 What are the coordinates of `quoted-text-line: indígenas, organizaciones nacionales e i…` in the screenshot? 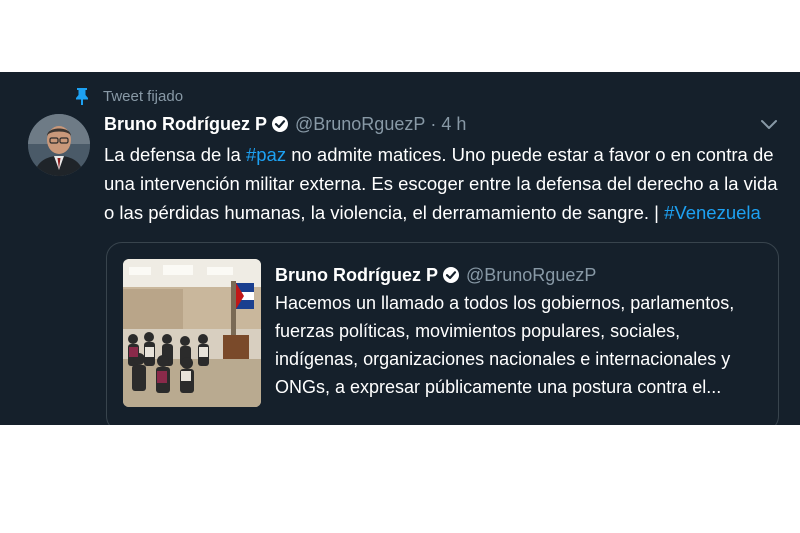 It's located at (503, 359).